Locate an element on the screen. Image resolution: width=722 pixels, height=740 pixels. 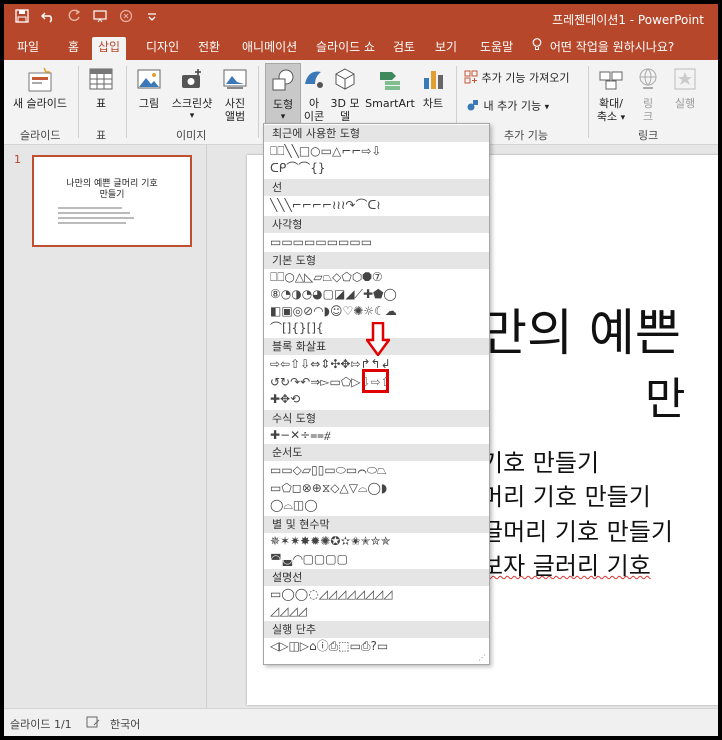
shape-row-flowchart: ▭▭◇▱▯▯▭⬭▭⌒⬭⏢ is located at coordinates (328, 470).